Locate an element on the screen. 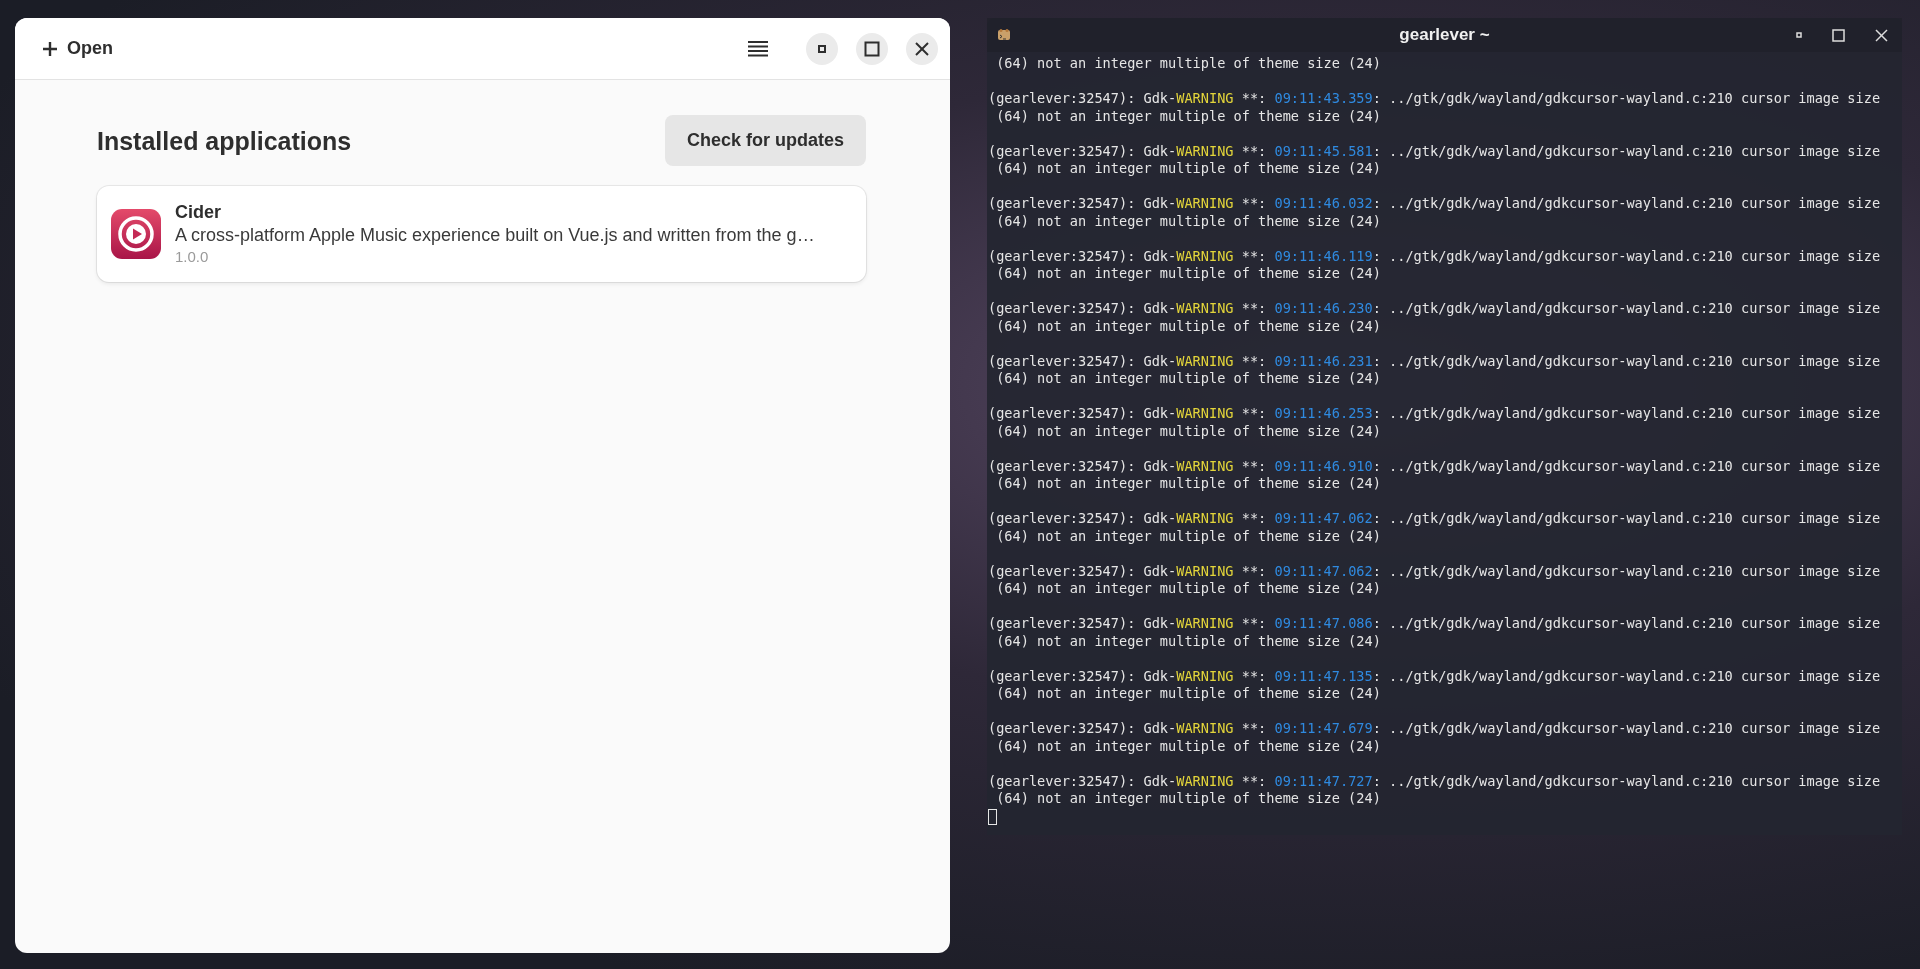  section-heading: Installed applications is located at coordinates (224, 140).